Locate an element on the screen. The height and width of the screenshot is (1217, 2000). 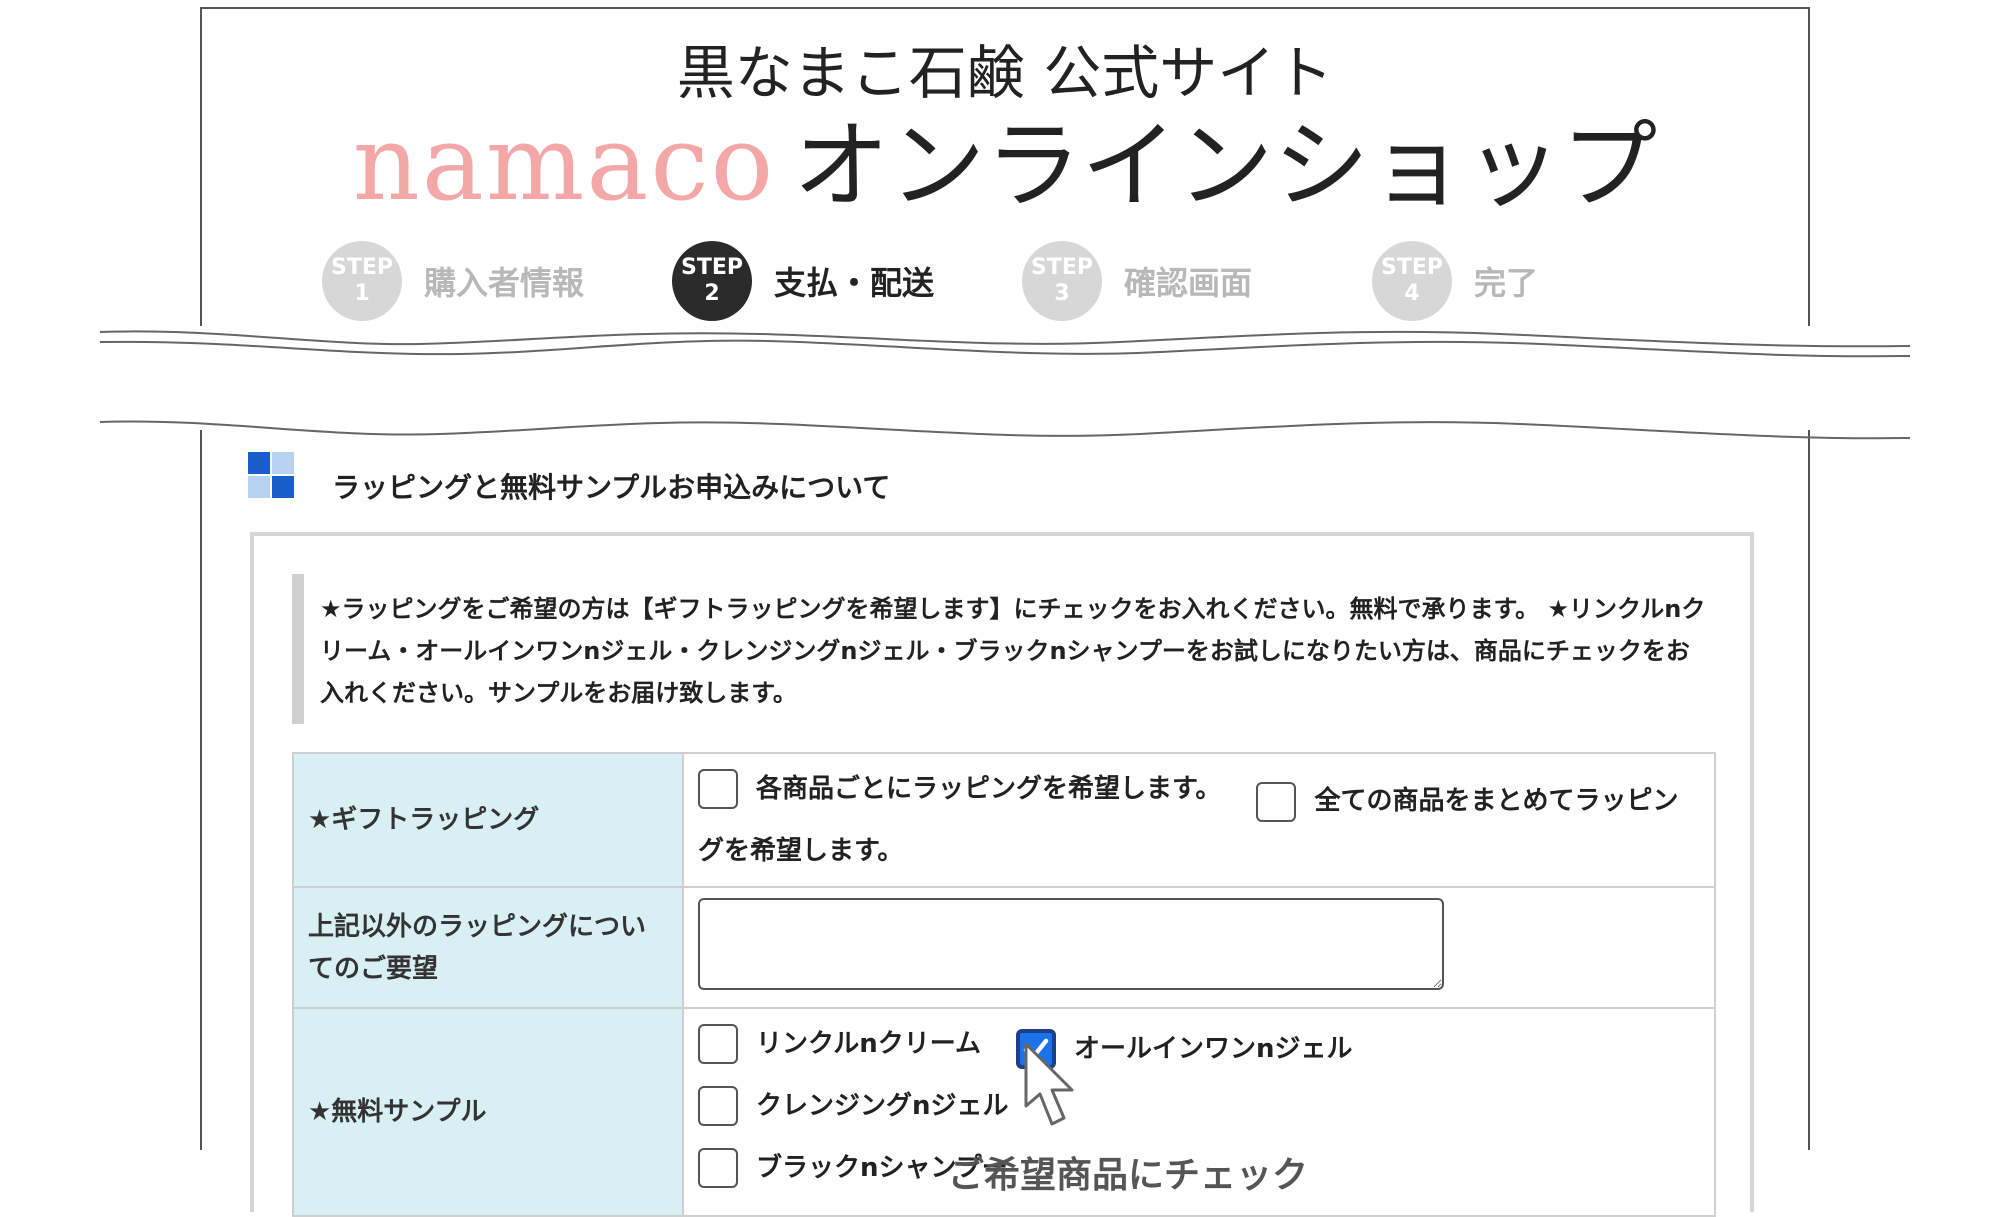
step-1-badge: STEP 1 is located at coordinates (362, 281).